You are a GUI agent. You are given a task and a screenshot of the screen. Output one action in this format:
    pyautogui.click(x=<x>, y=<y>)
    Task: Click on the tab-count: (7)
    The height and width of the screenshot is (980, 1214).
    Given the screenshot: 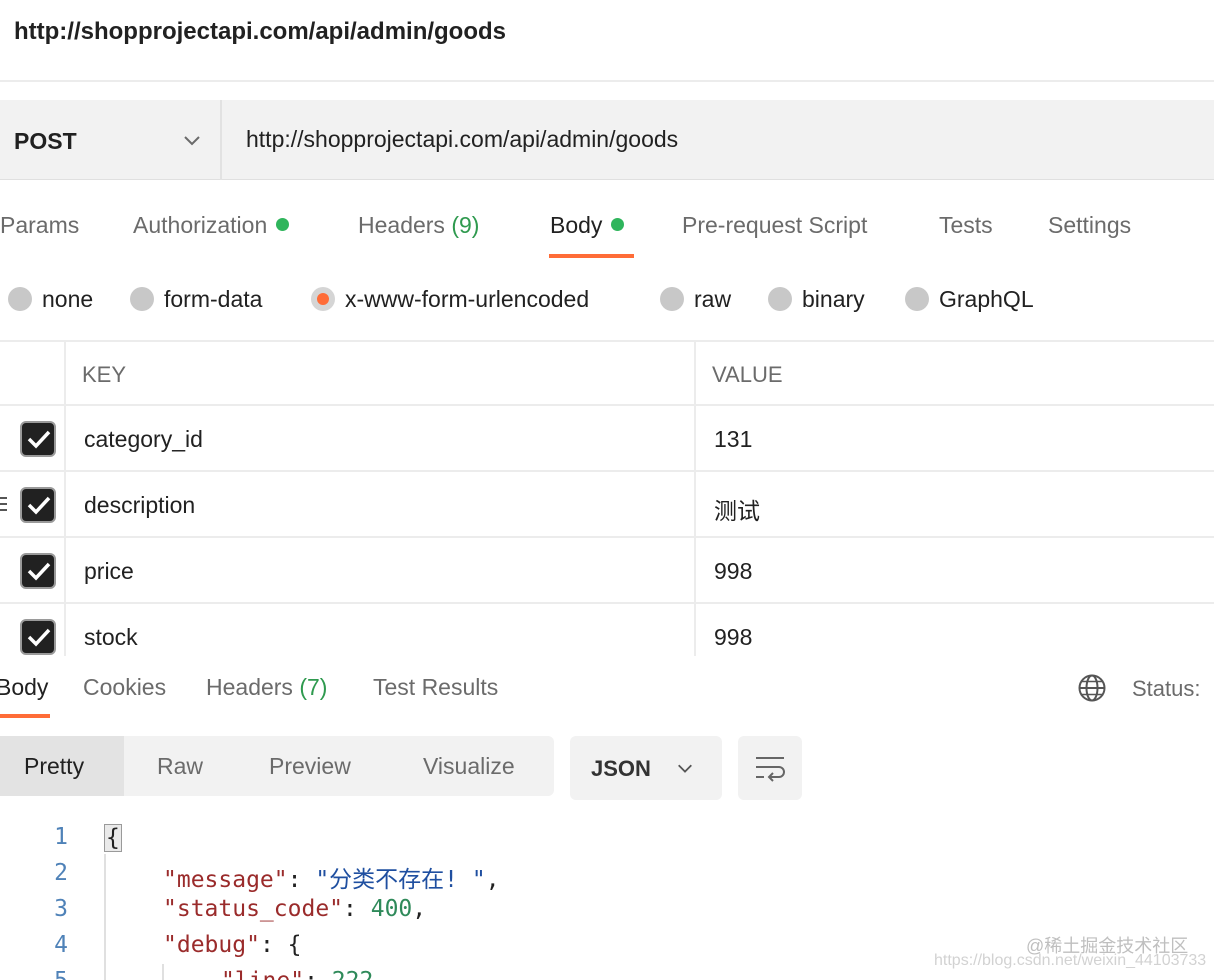 What is the action you would take?
    pyautogui.click(x=313, y=687)
    